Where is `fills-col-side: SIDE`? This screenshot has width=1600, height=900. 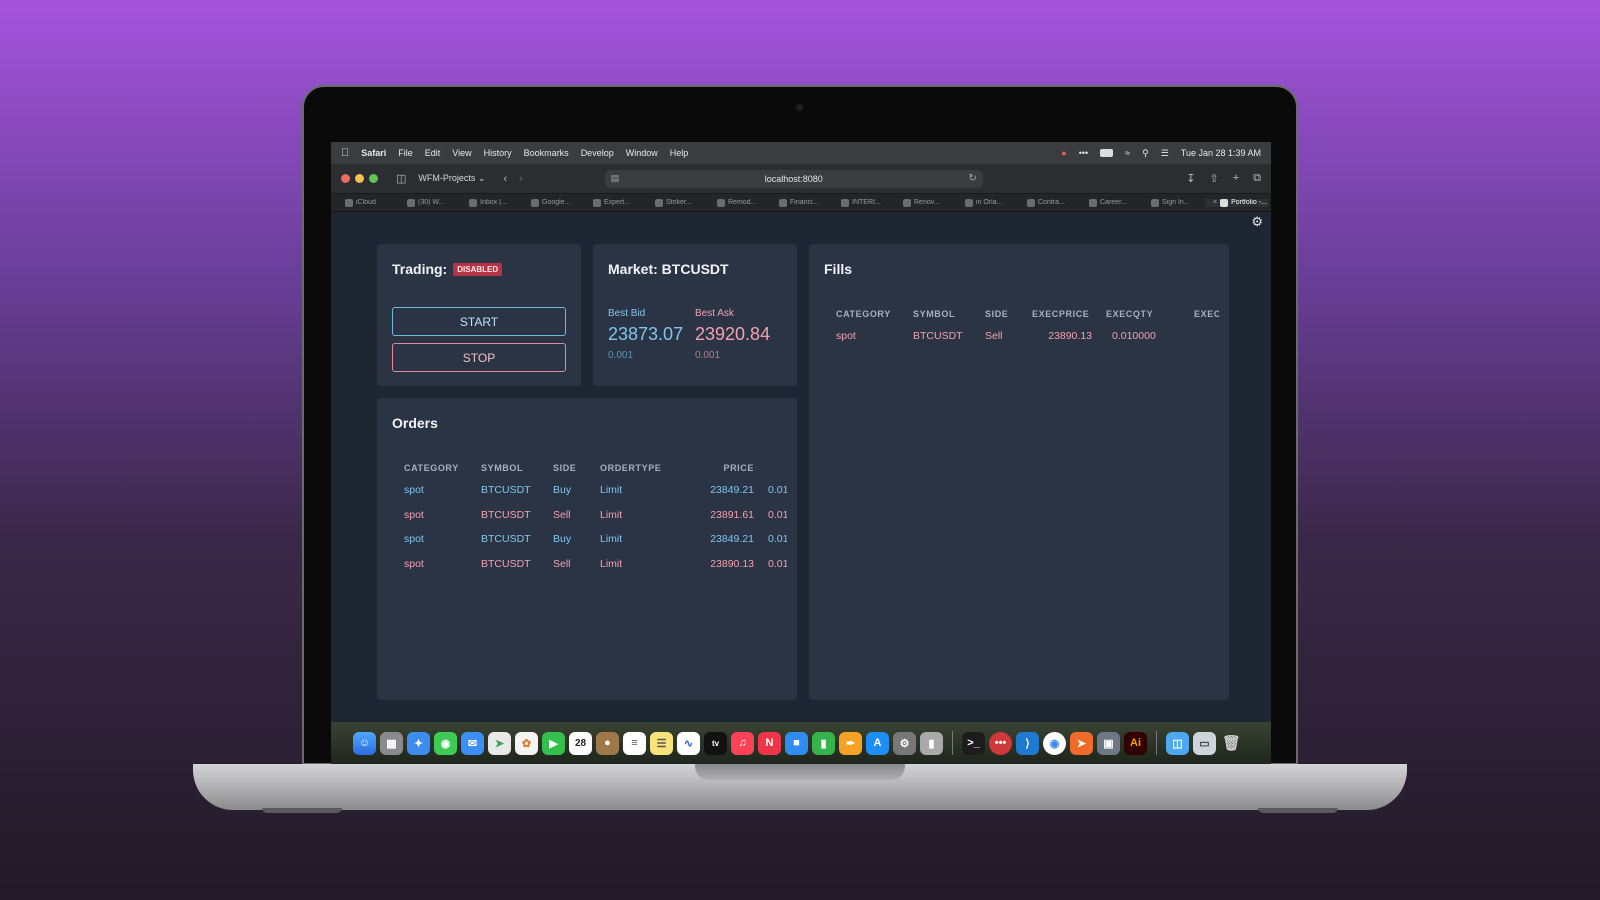 fills-col-side: SIDE is located at coordinates (1008, 314).